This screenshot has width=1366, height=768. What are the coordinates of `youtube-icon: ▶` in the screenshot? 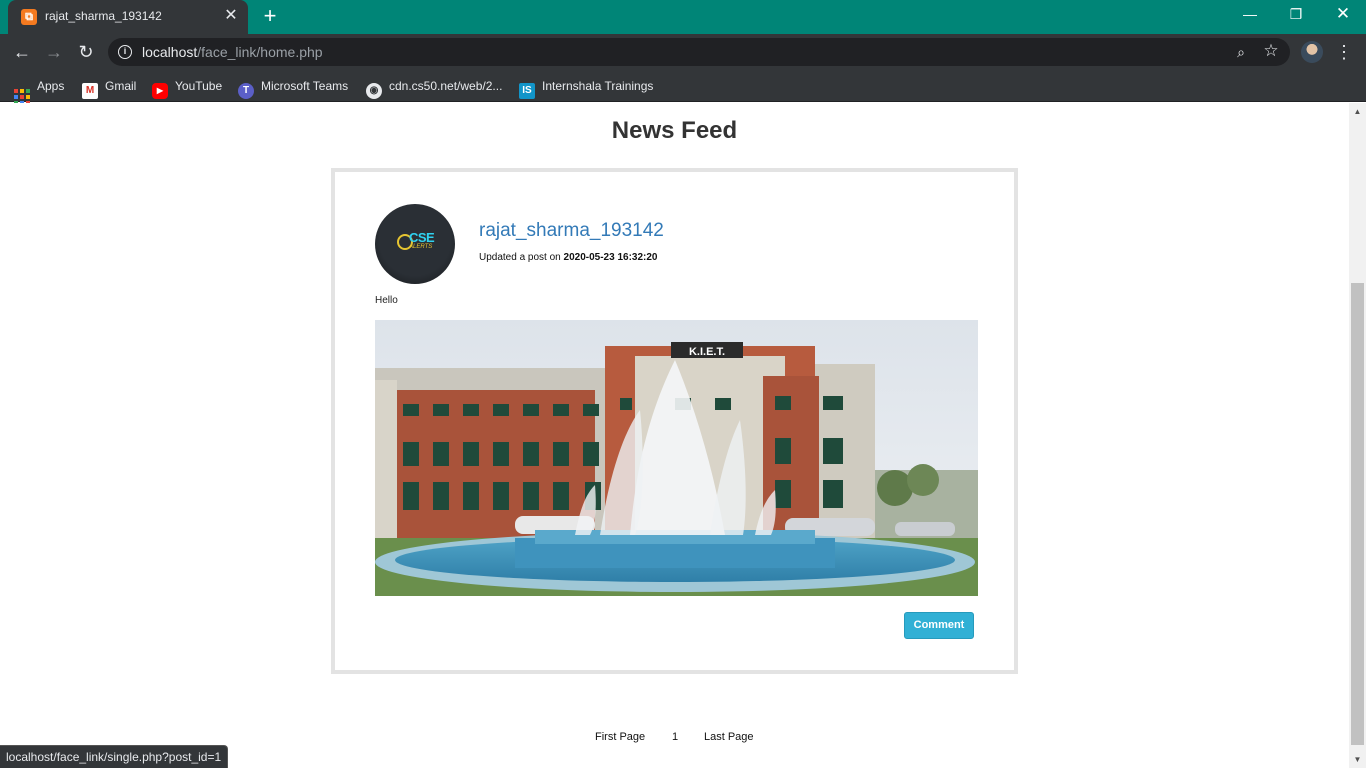 It's located at (160, 91).